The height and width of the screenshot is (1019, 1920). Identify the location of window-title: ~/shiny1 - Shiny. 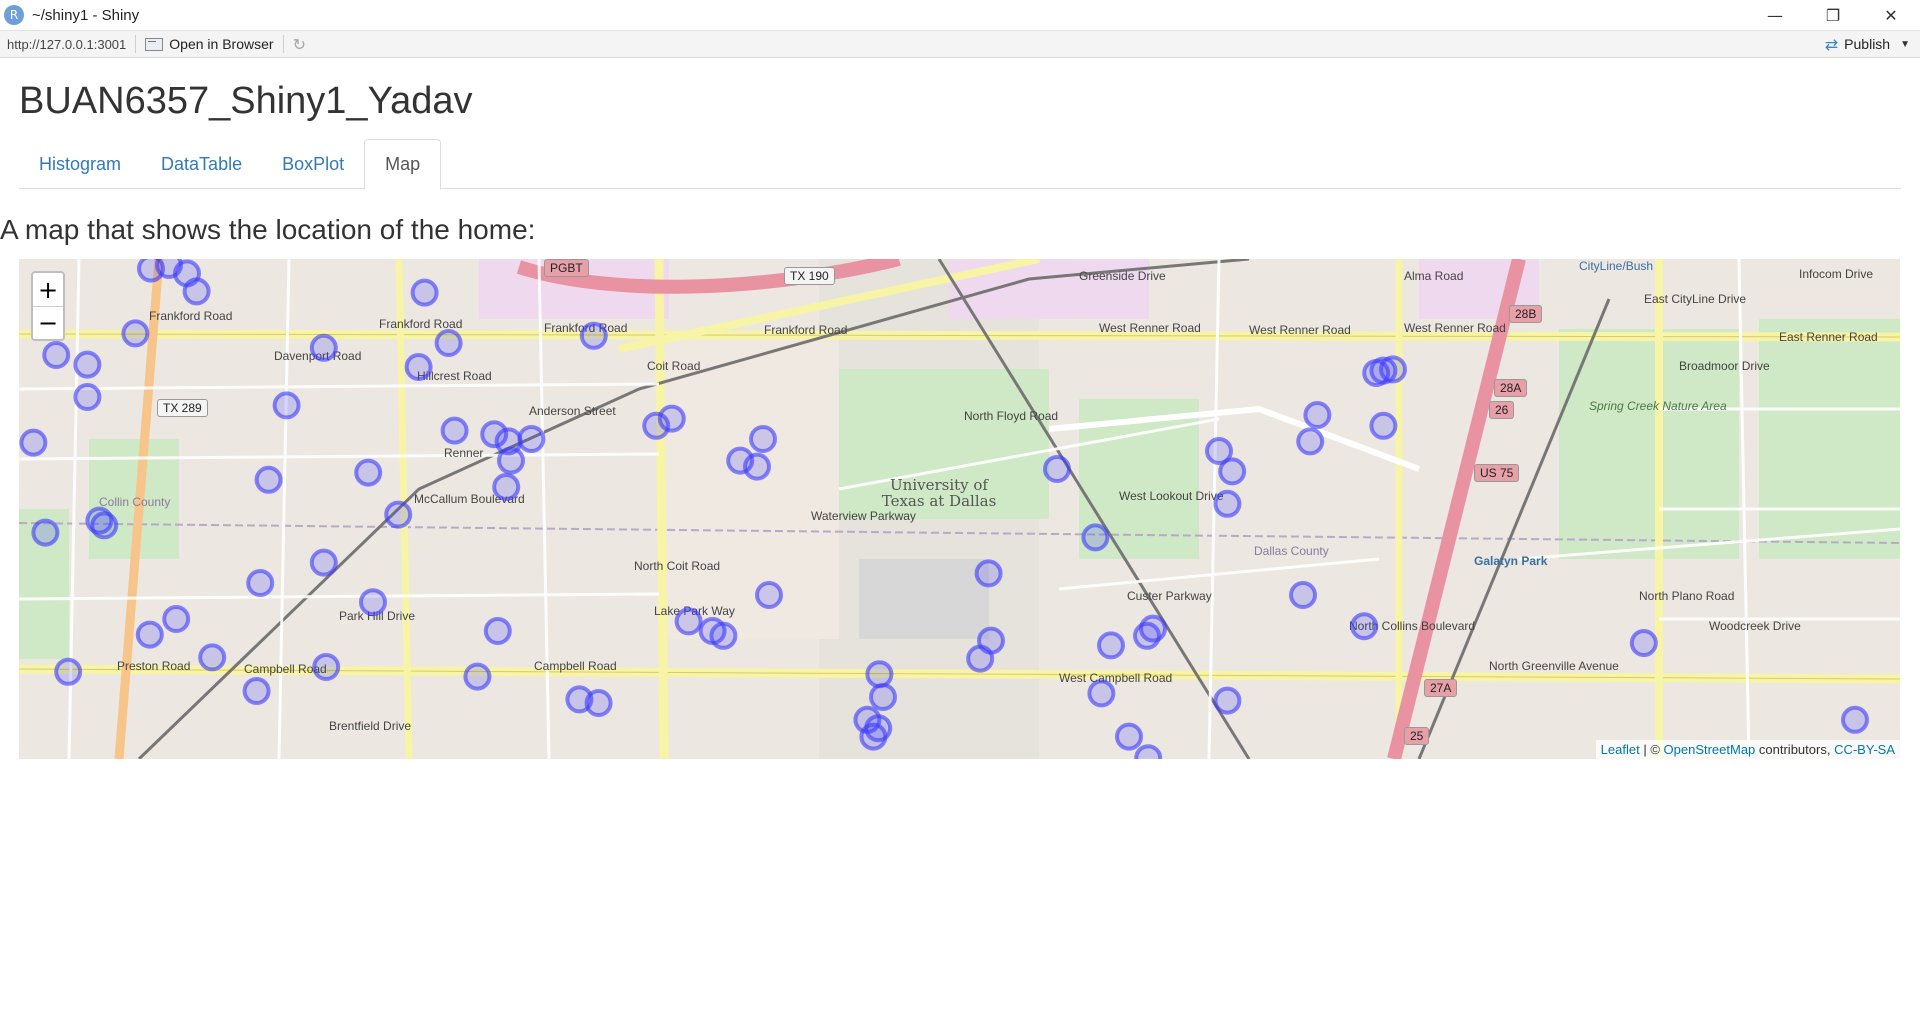
(86, 15).